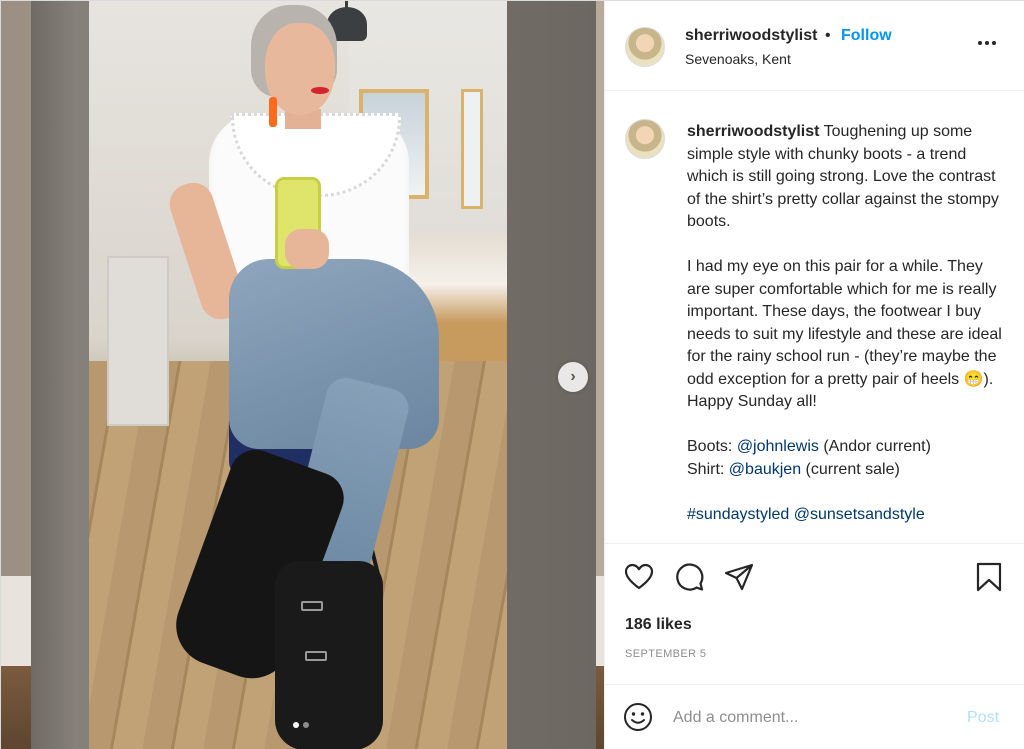 The image size is (1024, 749). I want to click on red-lips, so click(320, 90).